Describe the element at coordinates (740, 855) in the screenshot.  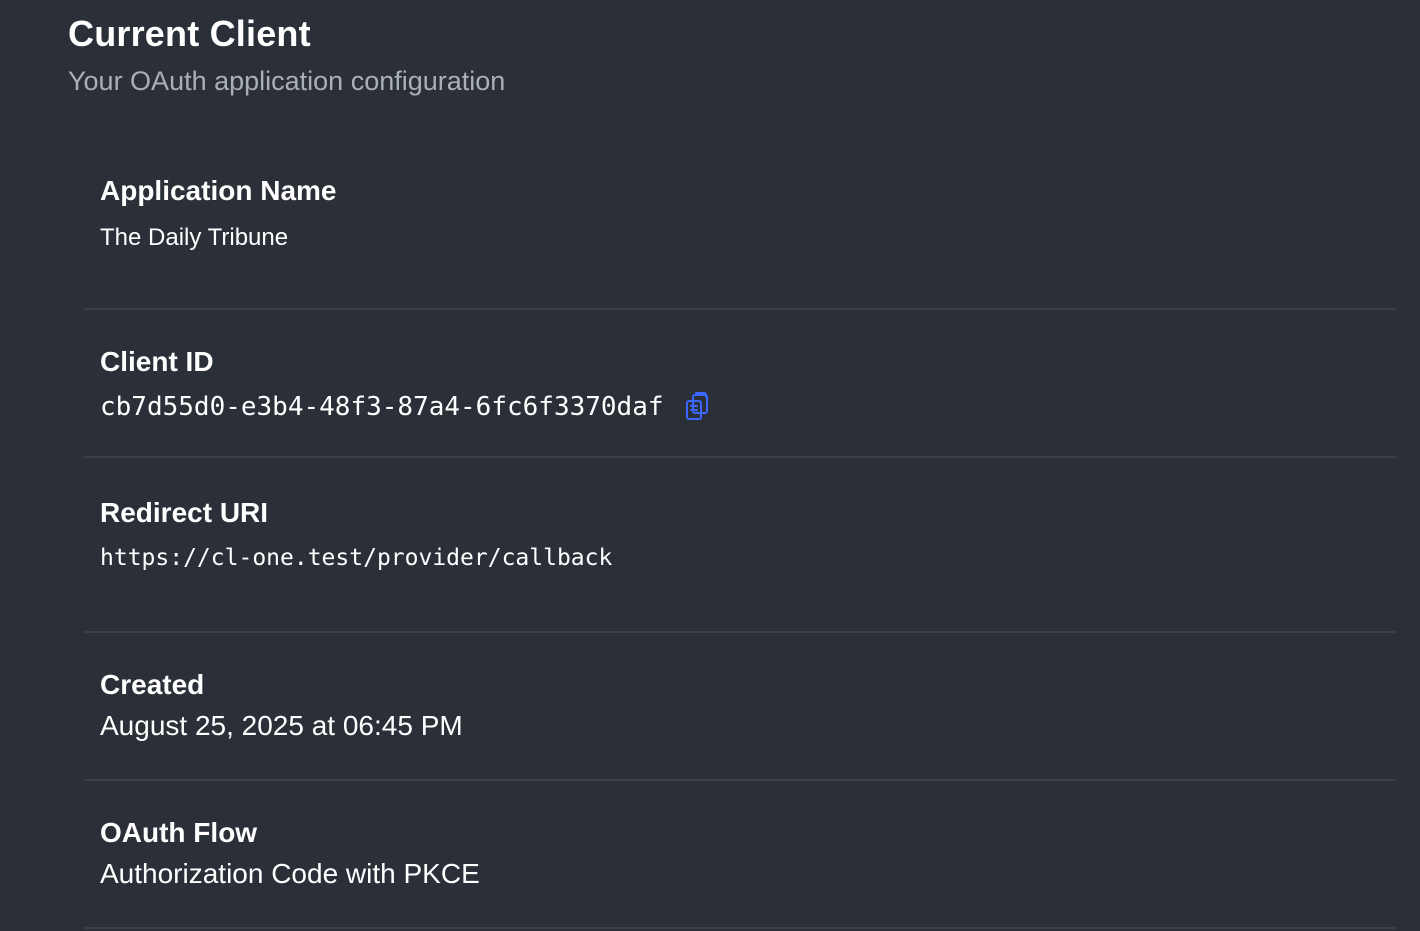
I see `oauth-flow-row: OAuth Flow Authorization Code with PKCE` at that location.